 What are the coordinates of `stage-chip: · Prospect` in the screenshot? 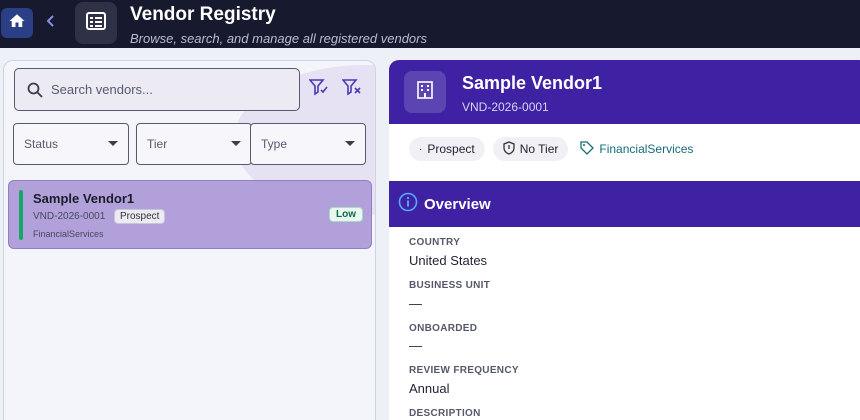 It's located at (447, 149).